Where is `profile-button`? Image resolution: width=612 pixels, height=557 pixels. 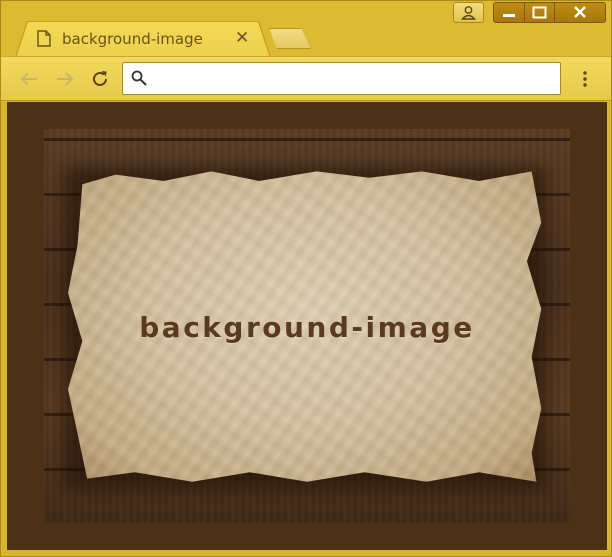
profile-button is located at coordinates (468, 12).